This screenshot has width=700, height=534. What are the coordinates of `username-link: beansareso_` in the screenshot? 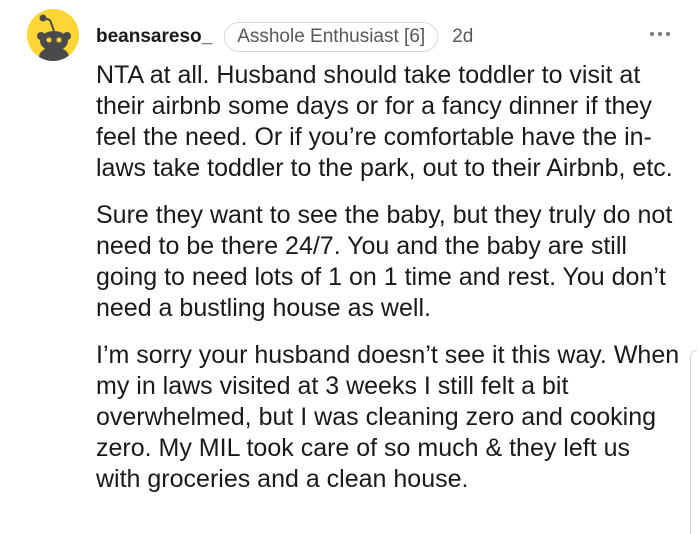 It's located at (154, 37).